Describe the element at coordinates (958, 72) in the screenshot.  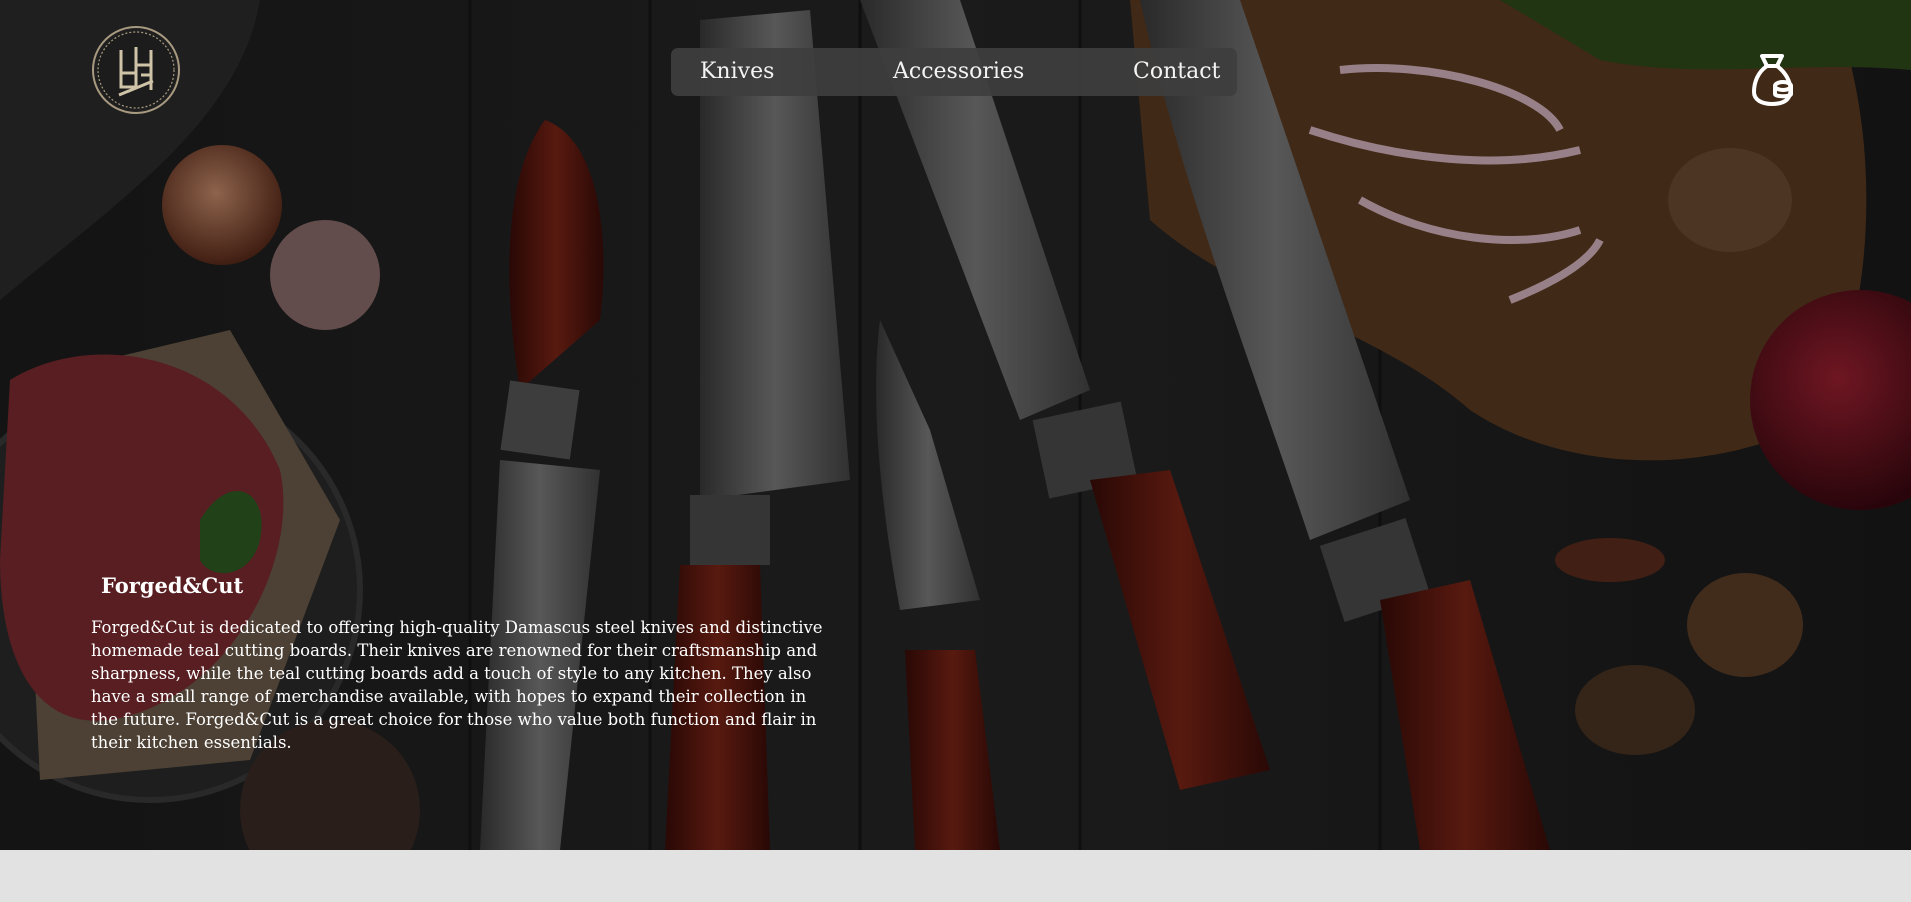
I see `nav-item-accessories: Accessories` at that location.